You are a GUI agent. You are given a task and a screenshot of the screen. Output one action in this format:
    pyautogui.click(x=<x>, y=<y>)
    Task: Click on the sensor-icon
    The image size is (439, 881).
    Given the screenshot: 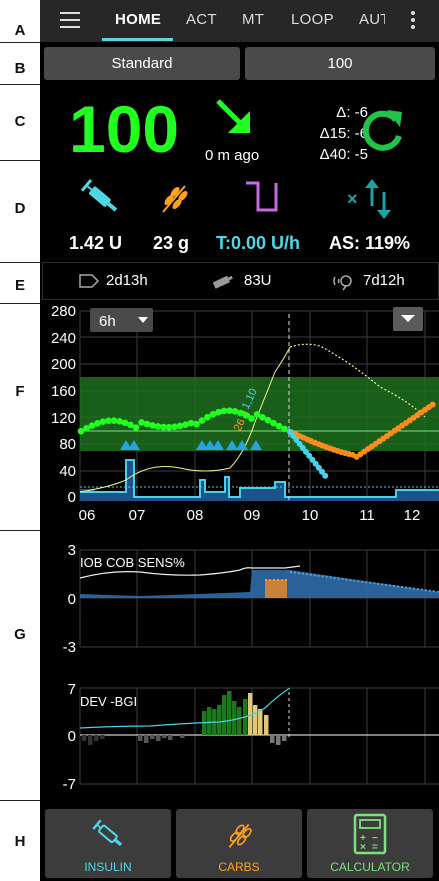 What is the action you would take?
    pyautogui.click(x=342, y=283)
    